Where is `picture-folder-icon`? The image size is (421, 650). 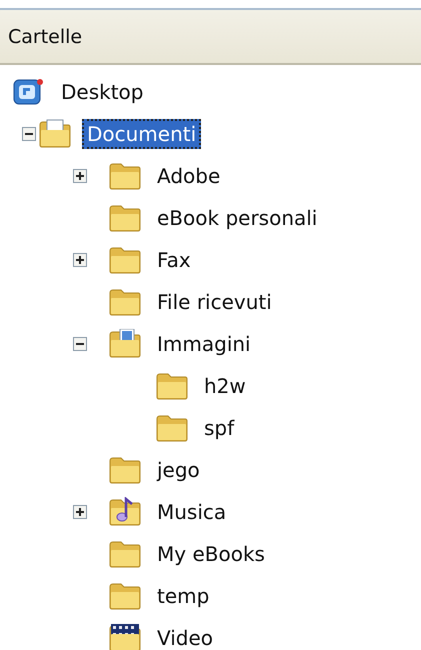 picture-folder-icon is located at coordinates (125, 344).